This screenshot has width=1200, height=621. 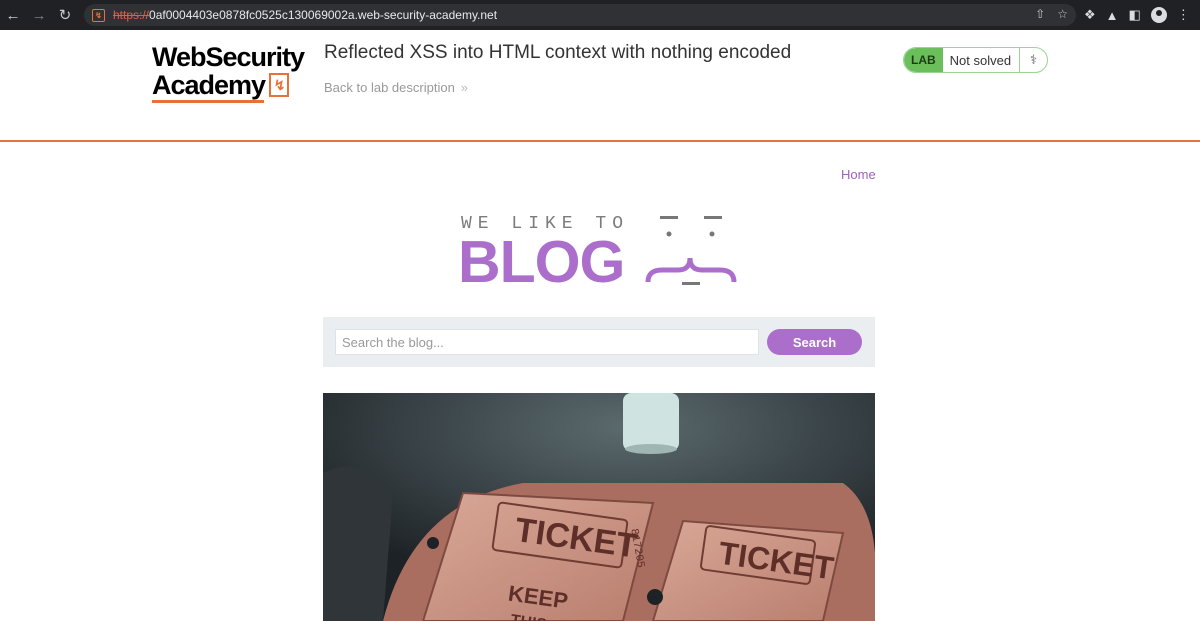 What do you see at coordinates (691, 250) in the screenshot?
I see `curly-brace-face-icon` at bounding box center [691, 250].